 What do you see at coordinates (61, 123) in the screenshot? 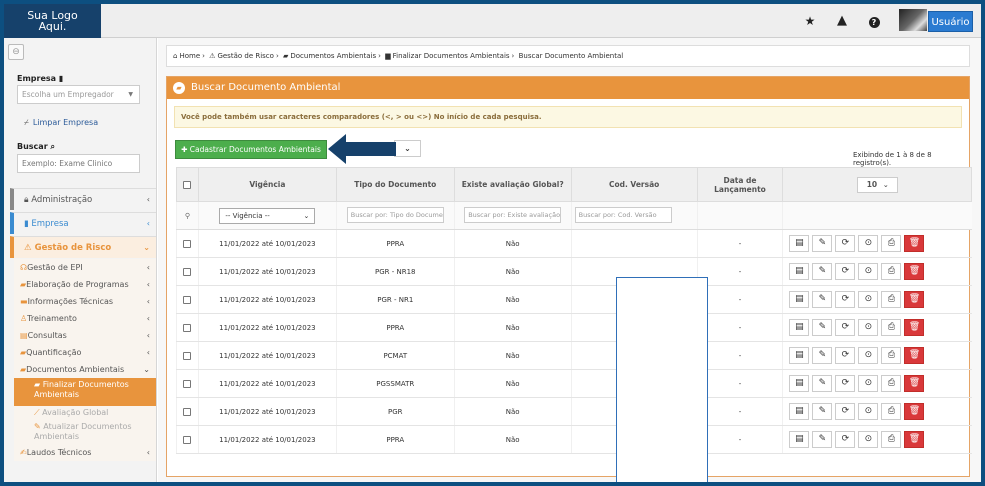
I see `limpar-empresa-link: ⌿ Limpar Empresa` at bounding box center [61, 123].